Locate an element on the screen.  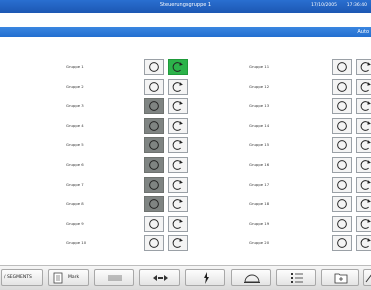
move-arrows-icon is located at coordinates (160, 278).